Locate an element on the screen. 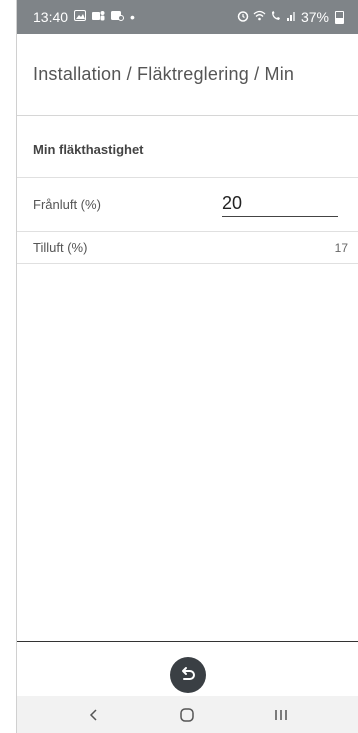  status-bar-right: 37% is located at coordinates (290, 17).